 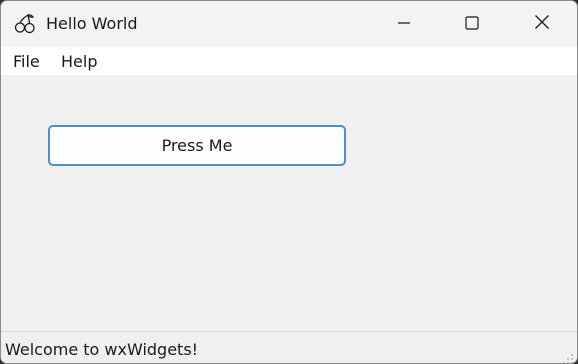 I want to click on maximize-icon, so click(x=472, y=24).